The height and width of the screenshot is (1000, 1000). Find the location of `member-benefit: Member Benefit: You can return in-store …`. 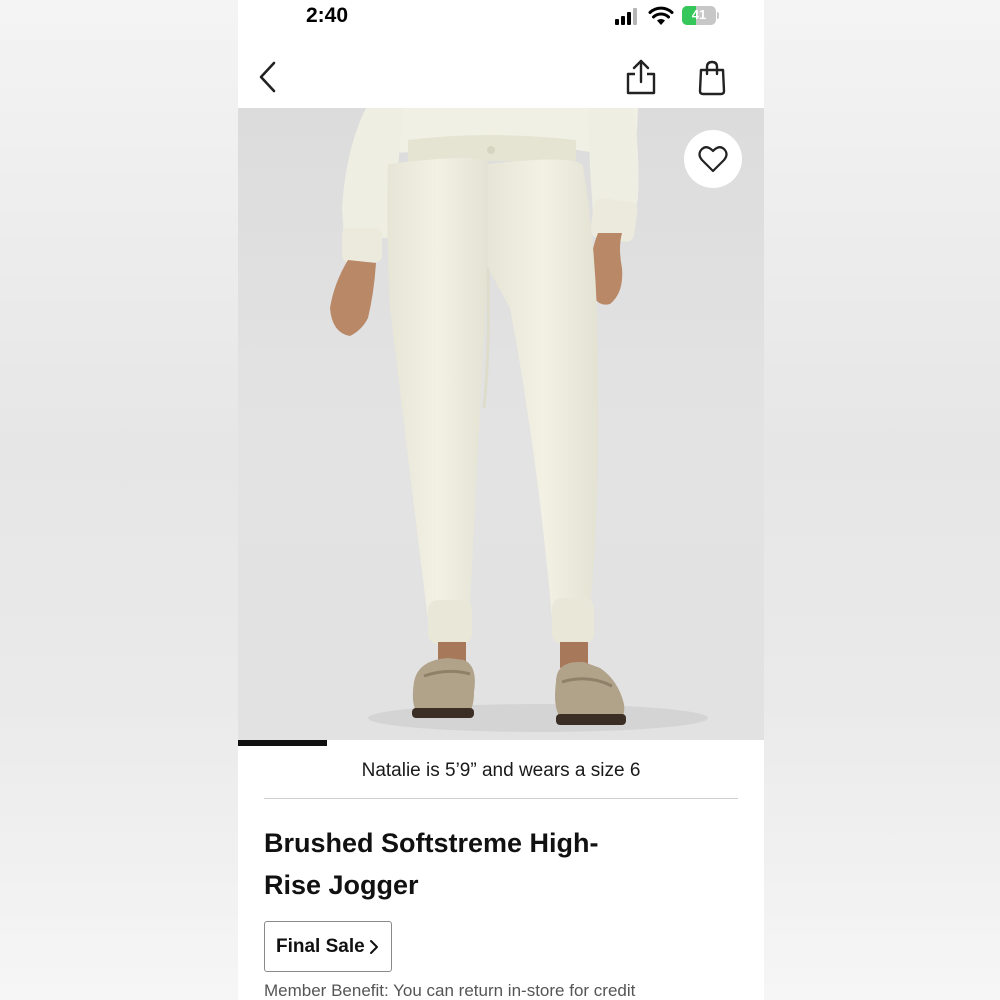

member-benefit: Member Benefit: You can return in-store … is located at coordinates (450, 990).